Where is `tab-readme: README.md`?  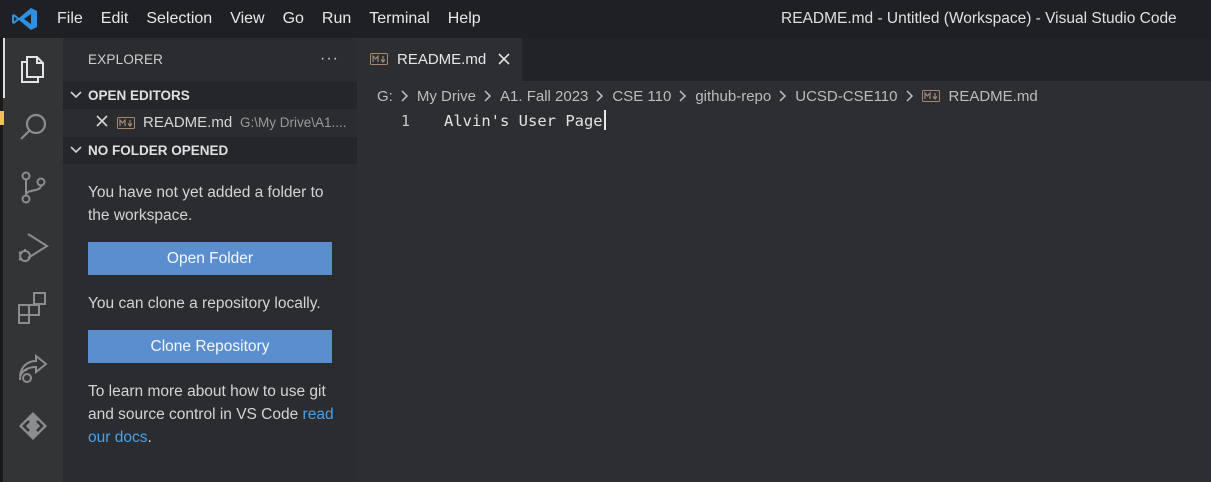 tab-readme: README.md is located at coordinates (439, 59).